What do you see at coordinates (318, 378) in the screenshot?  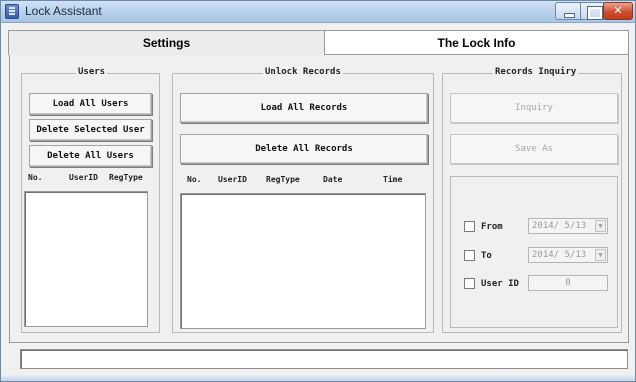 I see `window-bottom-border` at bounding box center [318, 378].